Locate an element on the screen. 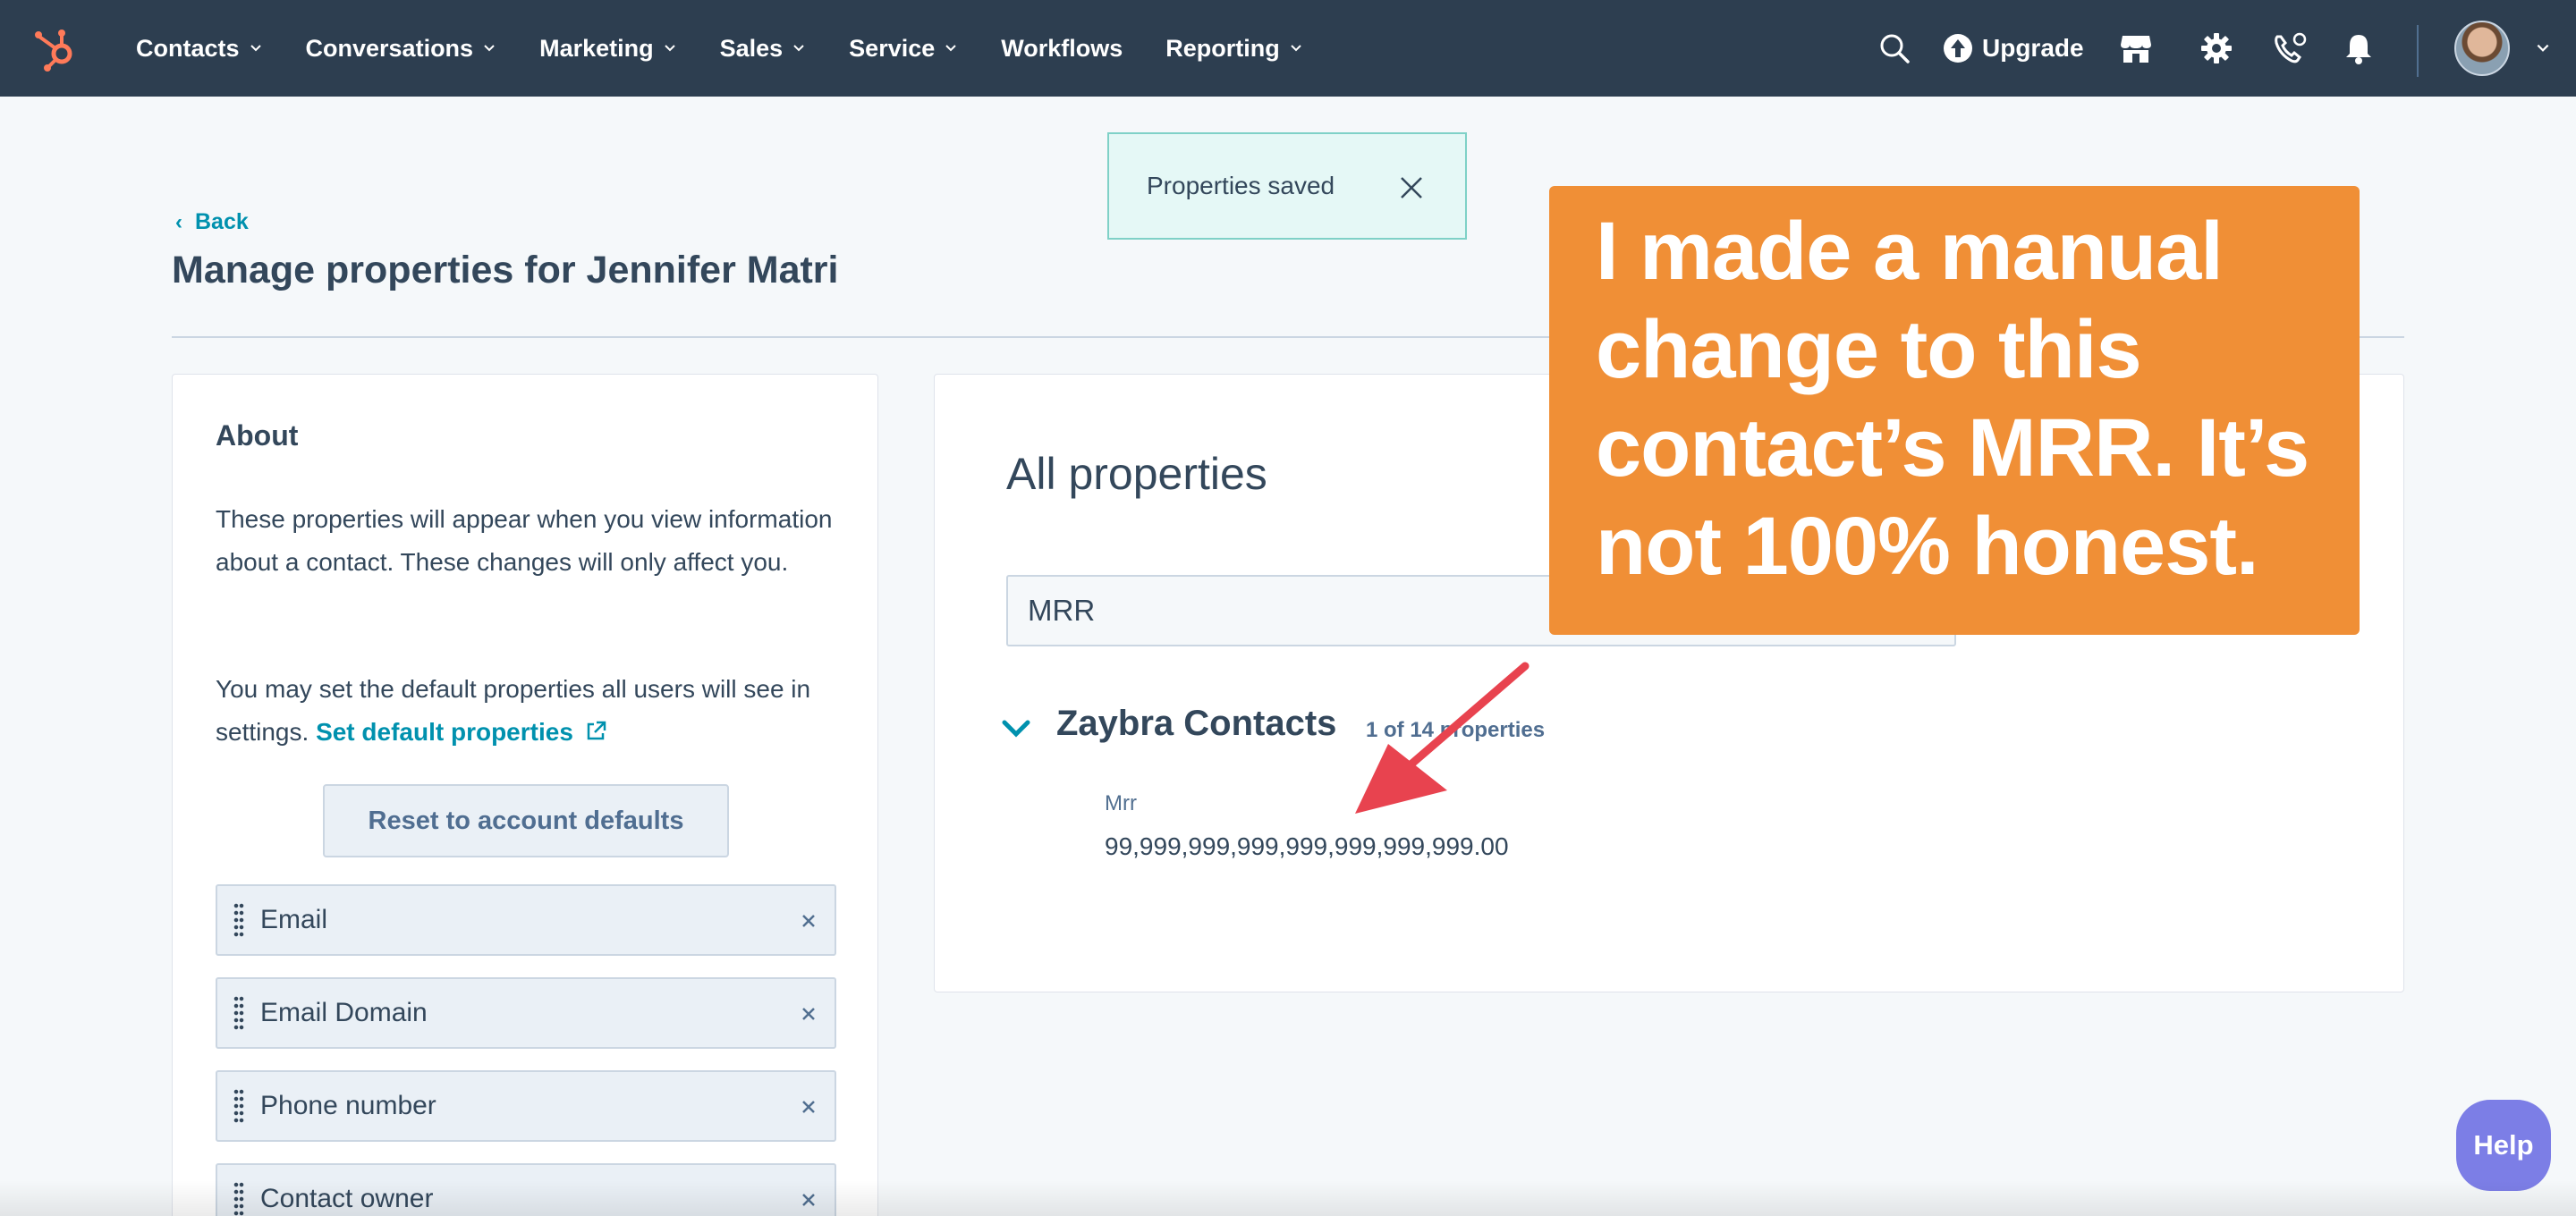  calling-button is located at coordinates (2290, 49).